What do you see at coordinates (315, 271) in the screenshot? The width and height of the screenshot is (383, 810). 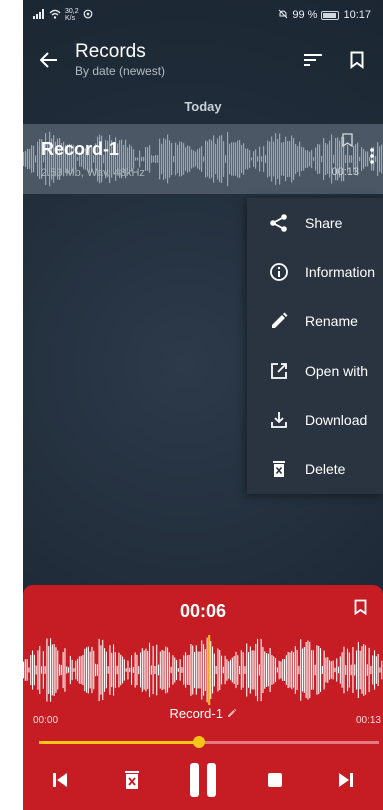 I see `menu-item-information: Information` at bounding box center [315, 271].